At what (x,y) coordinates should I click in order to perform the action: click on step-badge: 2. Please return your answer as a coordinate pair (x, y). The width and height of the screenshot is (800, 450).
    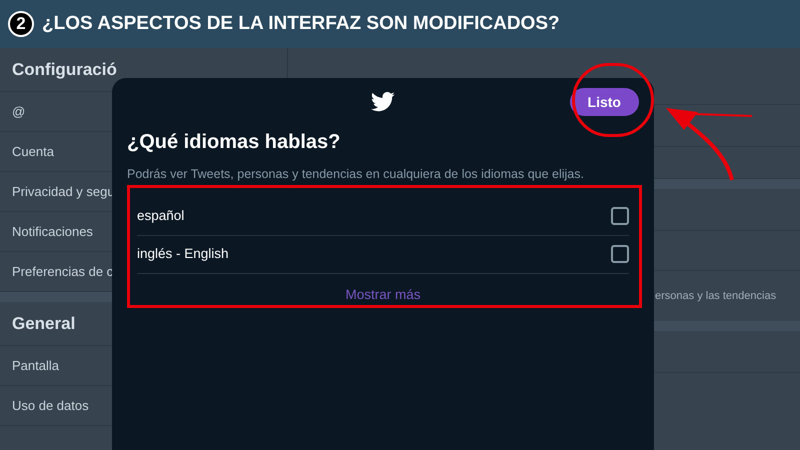
    Looking at the image, I should click on (21, 24).